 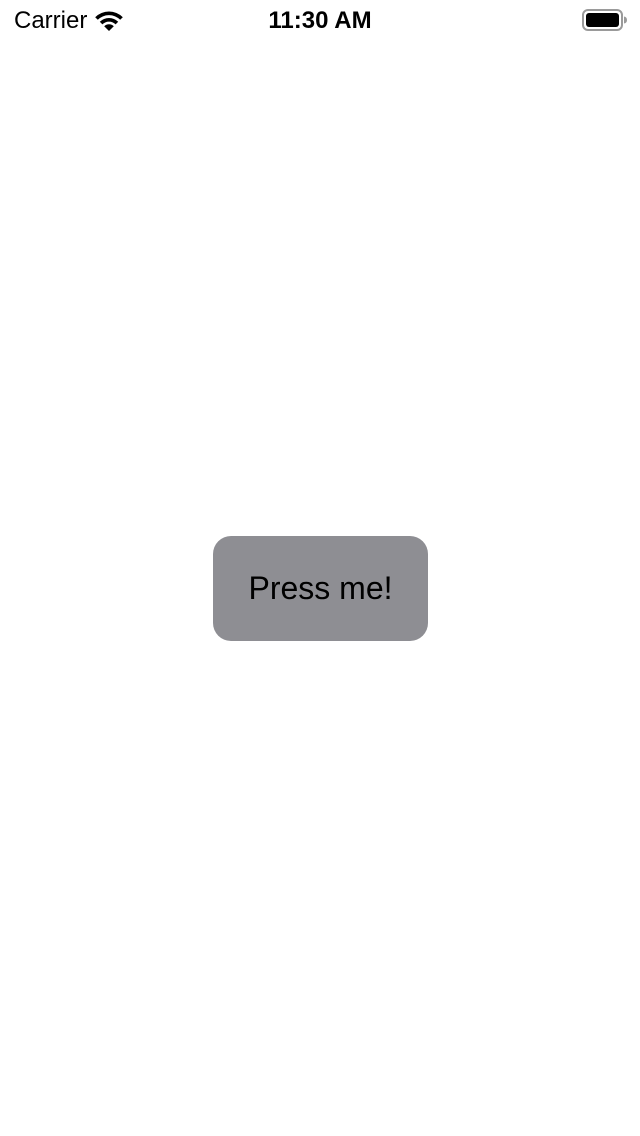 What do you see at coordinates (320, 588) in the screenshot?
I see `press-me-button: Press me!` at bounding box center [320, 588].